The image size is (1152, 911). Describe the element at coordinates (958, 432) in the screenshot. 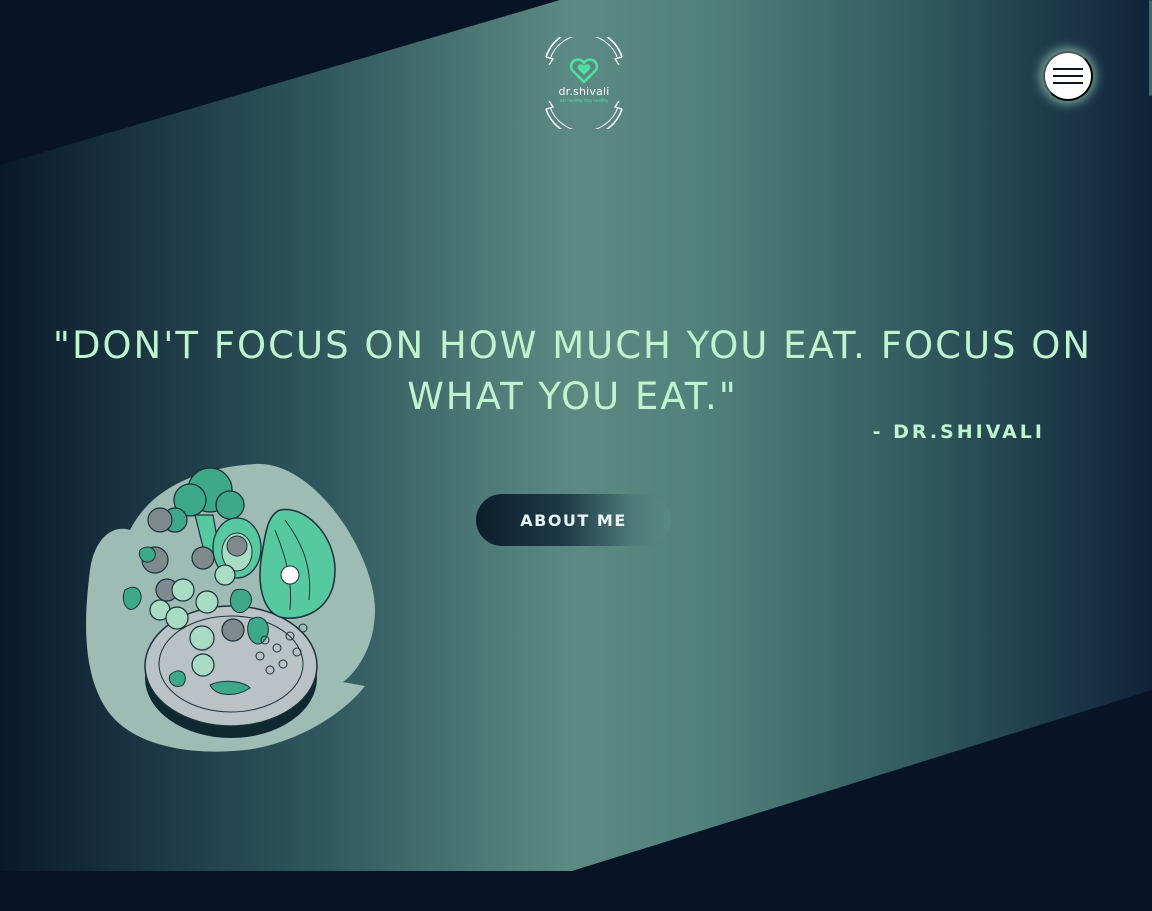

I see `quote-author: - DR.SHIVALI` at that location.